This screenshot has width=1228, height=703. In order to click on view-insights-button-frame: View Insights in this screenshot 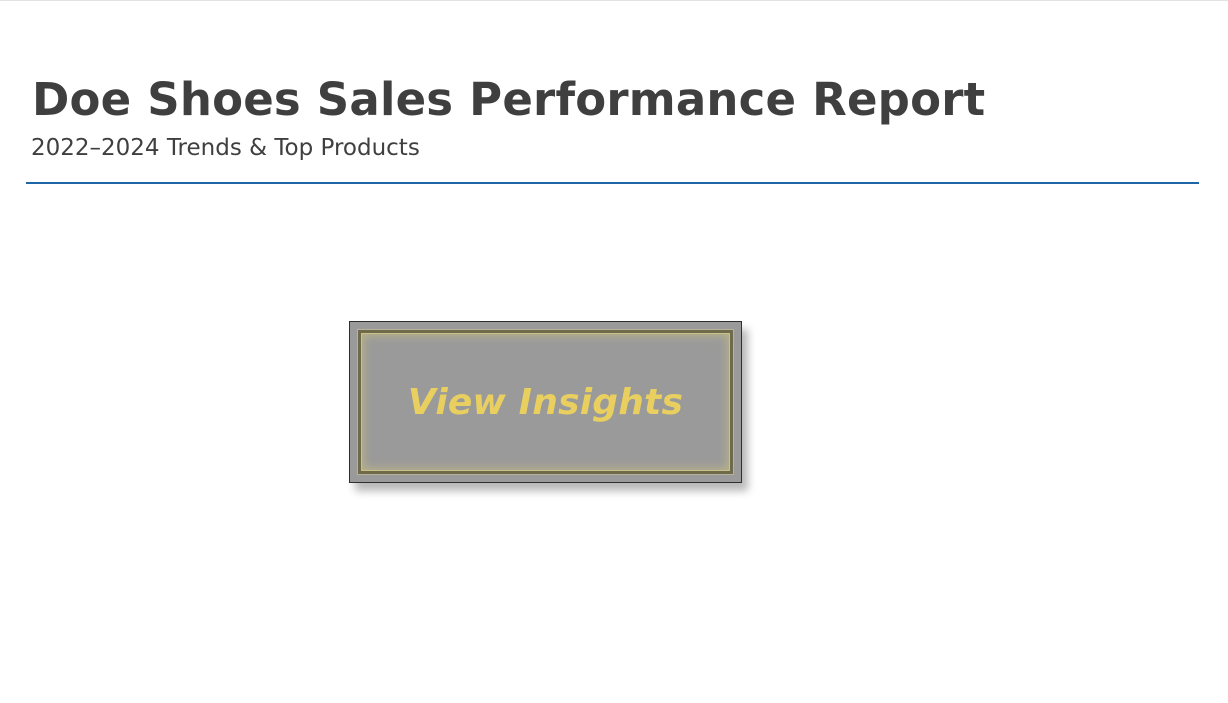, I will do `click(545, 402)`.